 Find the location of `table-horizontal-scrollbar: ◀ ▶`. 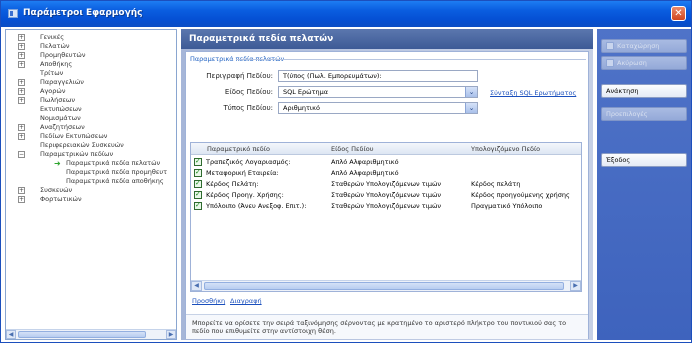

table-horizontal-scrollbar: ◀ ▶ is located at coordinates (386, 285).